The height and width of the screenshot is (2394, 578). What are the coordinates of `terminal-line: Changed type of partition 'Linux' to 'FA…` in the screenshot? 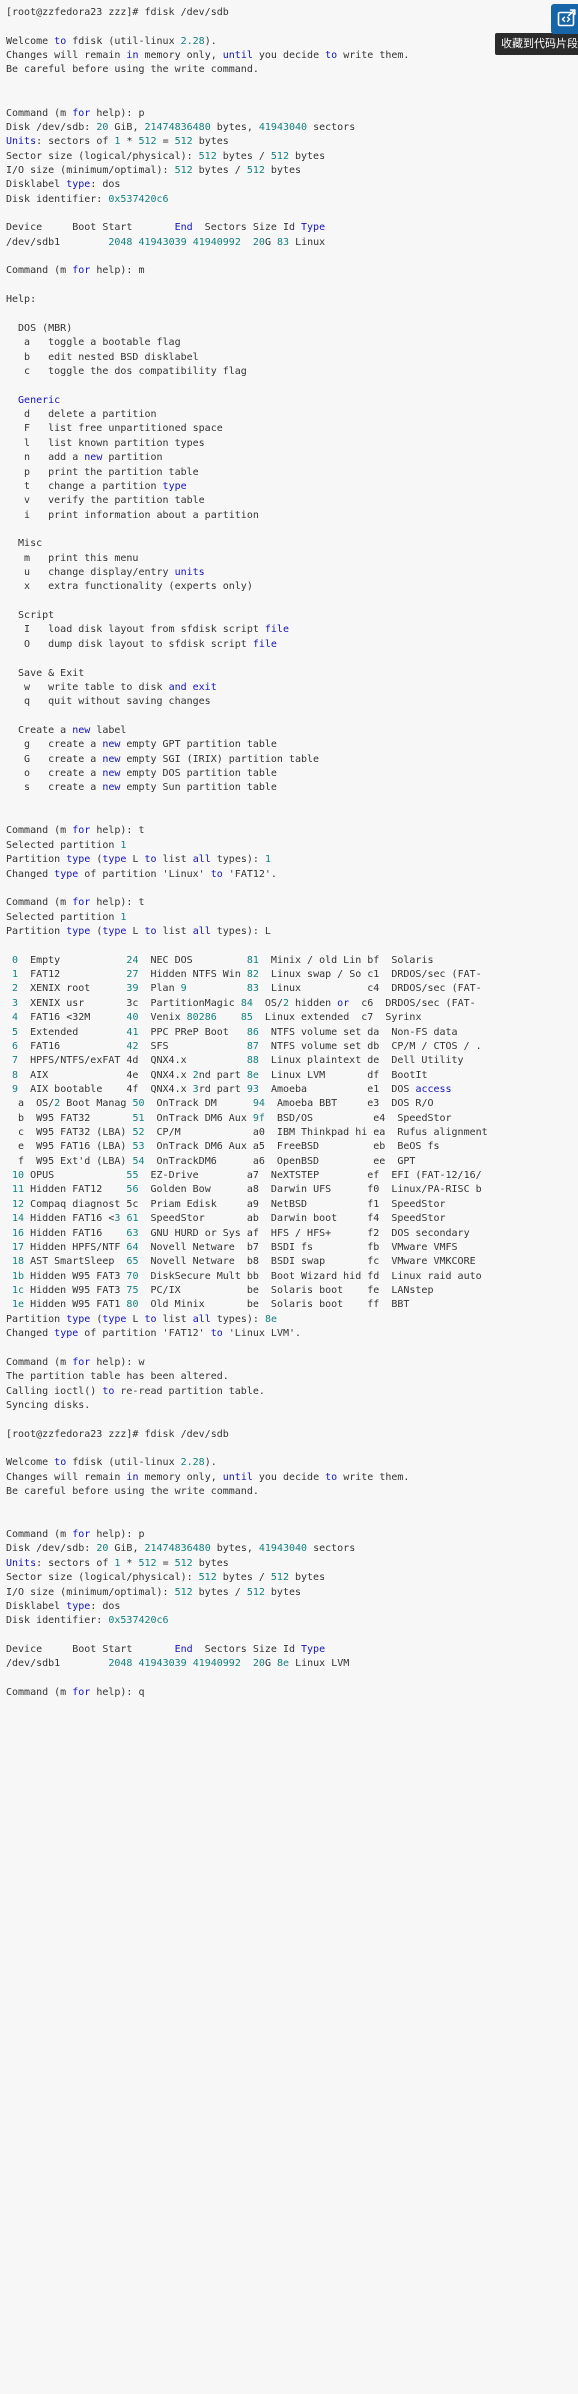 It's located at (141, 874).